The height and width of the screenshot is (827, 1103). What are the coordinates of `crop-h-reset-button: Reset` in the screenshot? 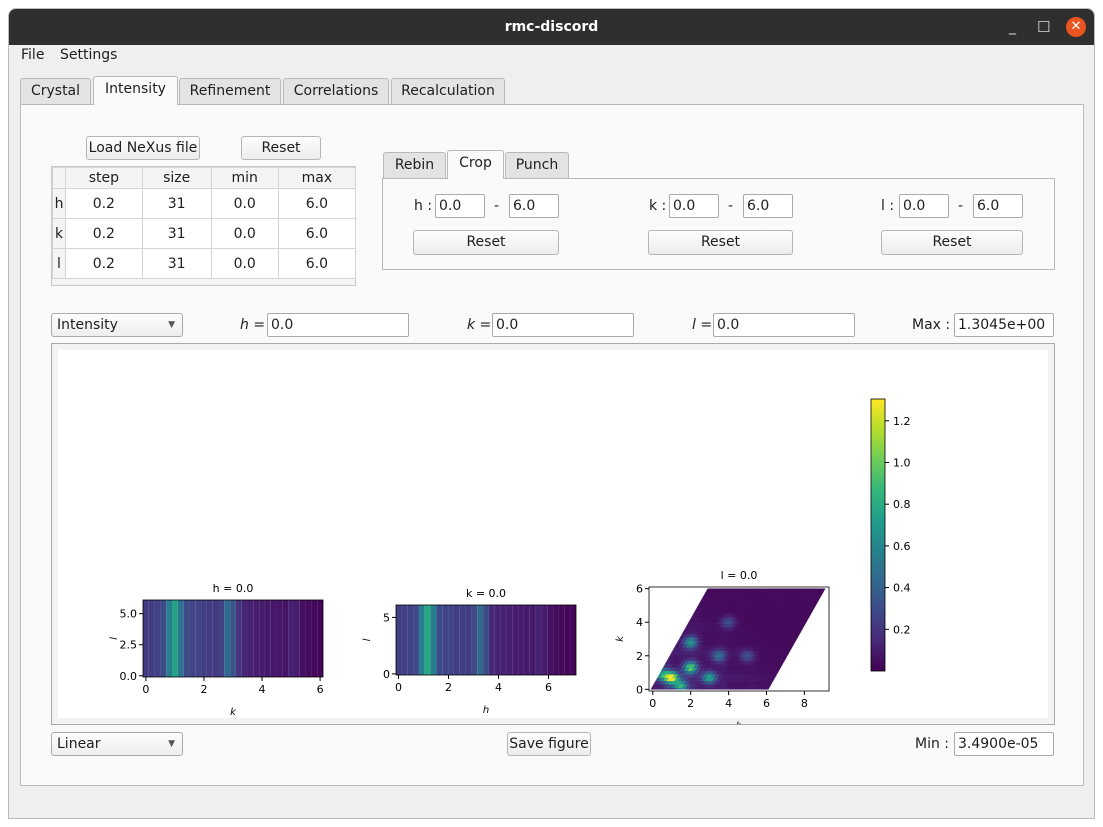 It's located at (486, 242).